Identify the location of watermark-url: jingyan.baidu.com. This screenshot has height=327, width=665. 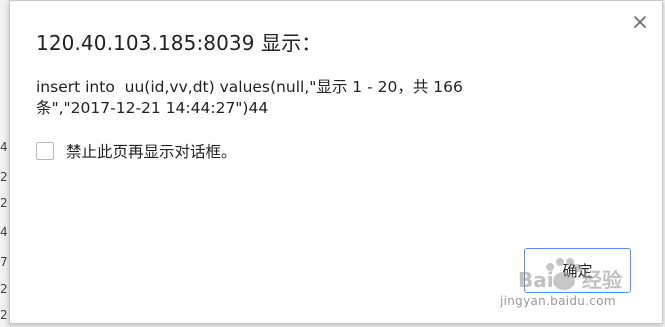
(558, 301).